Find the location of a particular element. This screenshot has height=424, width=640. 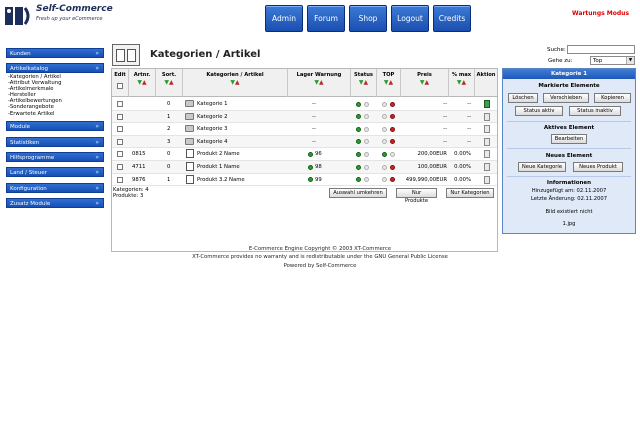

row-name: Kategorie 4 is located at coordinates (242, 142).